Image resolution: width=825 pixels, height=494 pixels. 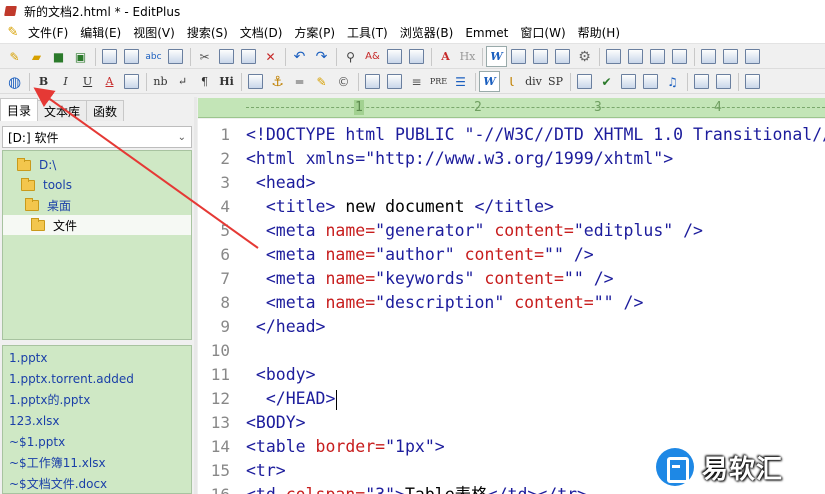 What do you see at coordinates (555, 81) in the screenshot?
I see `span-button: SP` at bounding box center [555, 81].